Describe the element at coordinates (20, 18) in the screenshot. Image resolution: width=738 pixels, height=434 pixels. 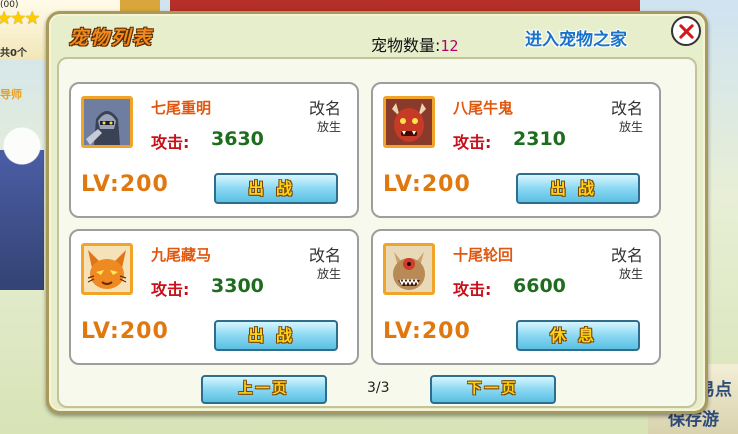
I see `star-rating-icon: ★★★` at that location.